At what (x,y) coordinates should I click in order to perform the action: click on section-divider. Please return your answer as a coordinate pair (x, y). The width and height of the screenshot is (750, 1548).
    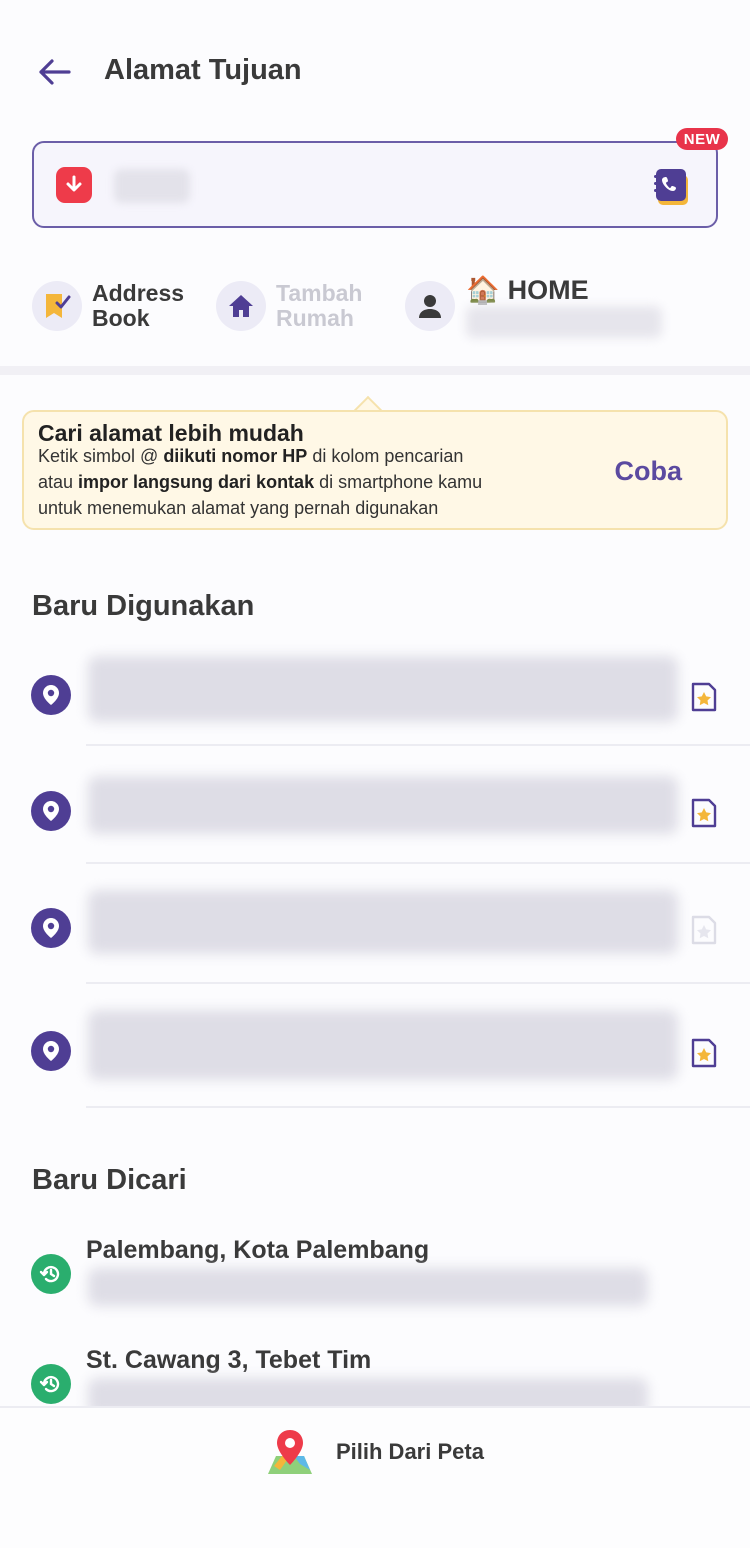
    Looking at the image, I should click on (375, 370).